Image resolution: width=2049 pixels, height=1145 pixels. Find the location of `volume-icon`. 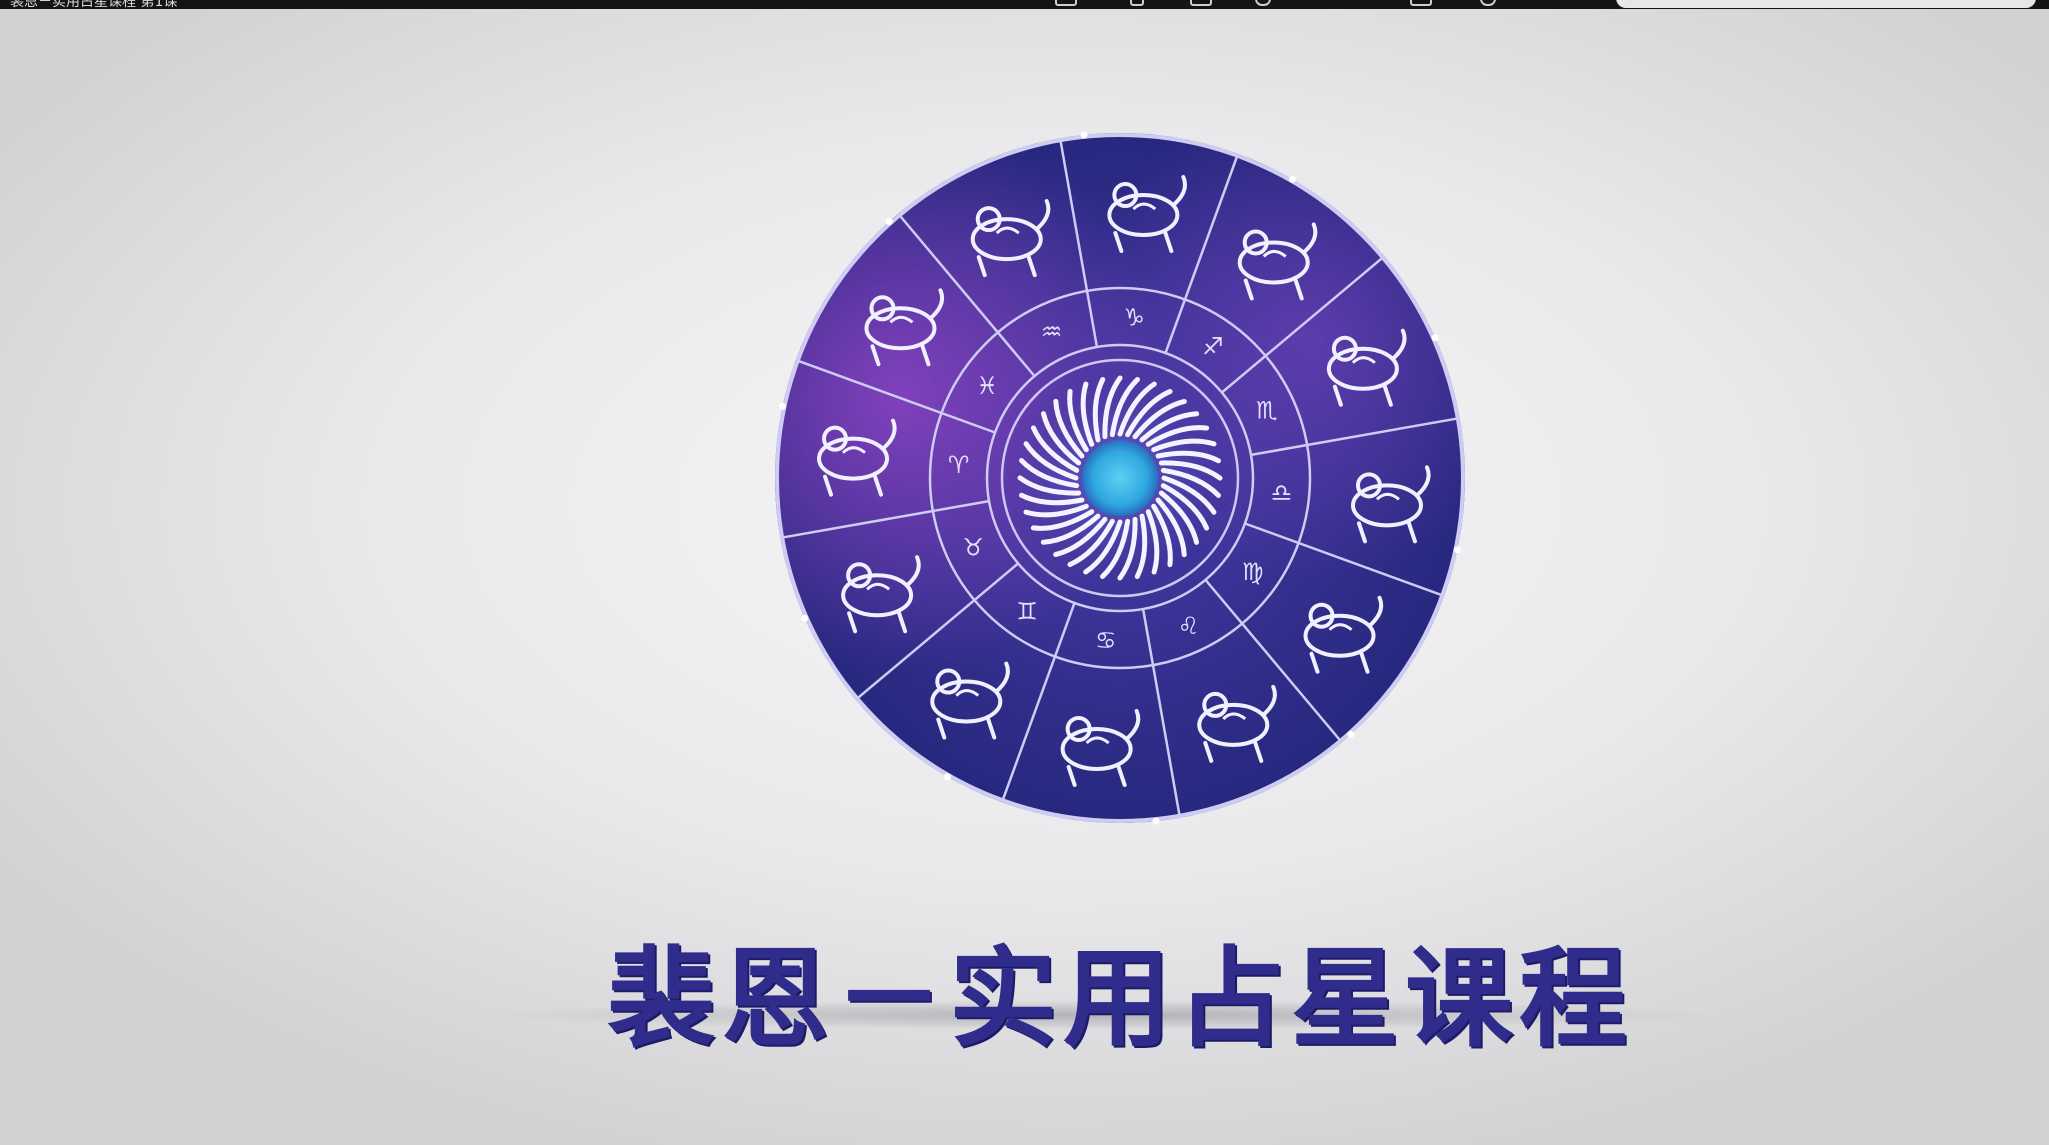

volume-icon is located at coordinates (1137, 3).